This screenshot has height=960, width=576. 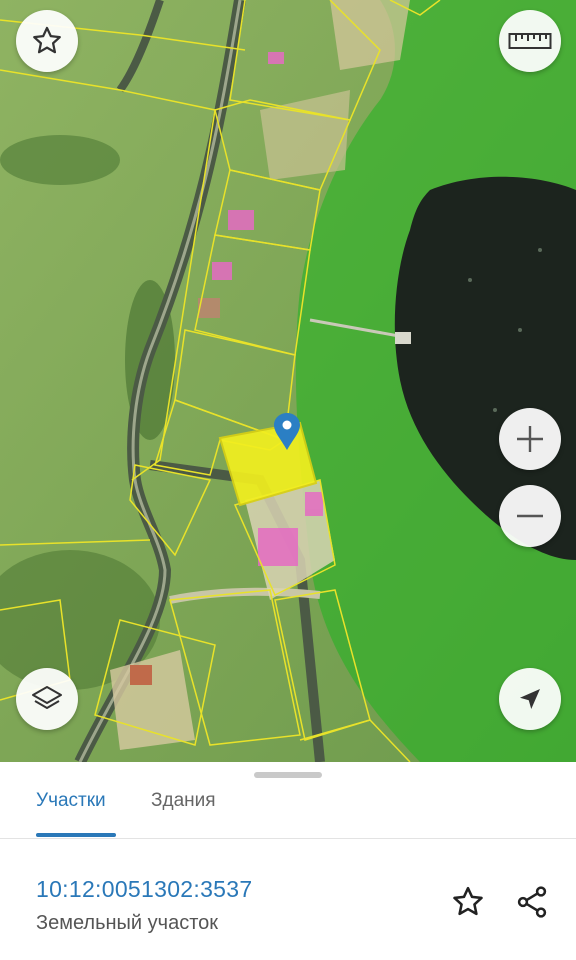 I want to click on active-tab-indicator, so click(x=76, y=835).